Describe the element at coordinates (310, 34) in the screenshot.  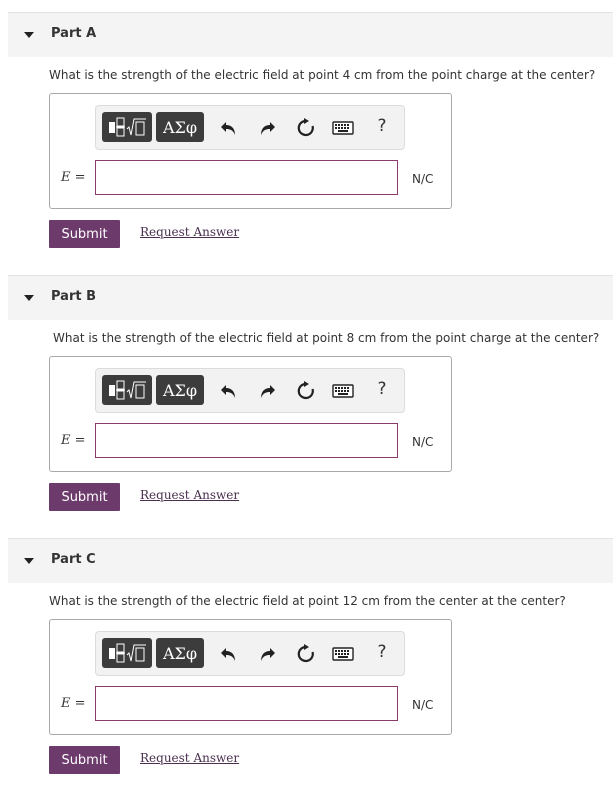
I see `part-a-header: Part A` at that location.